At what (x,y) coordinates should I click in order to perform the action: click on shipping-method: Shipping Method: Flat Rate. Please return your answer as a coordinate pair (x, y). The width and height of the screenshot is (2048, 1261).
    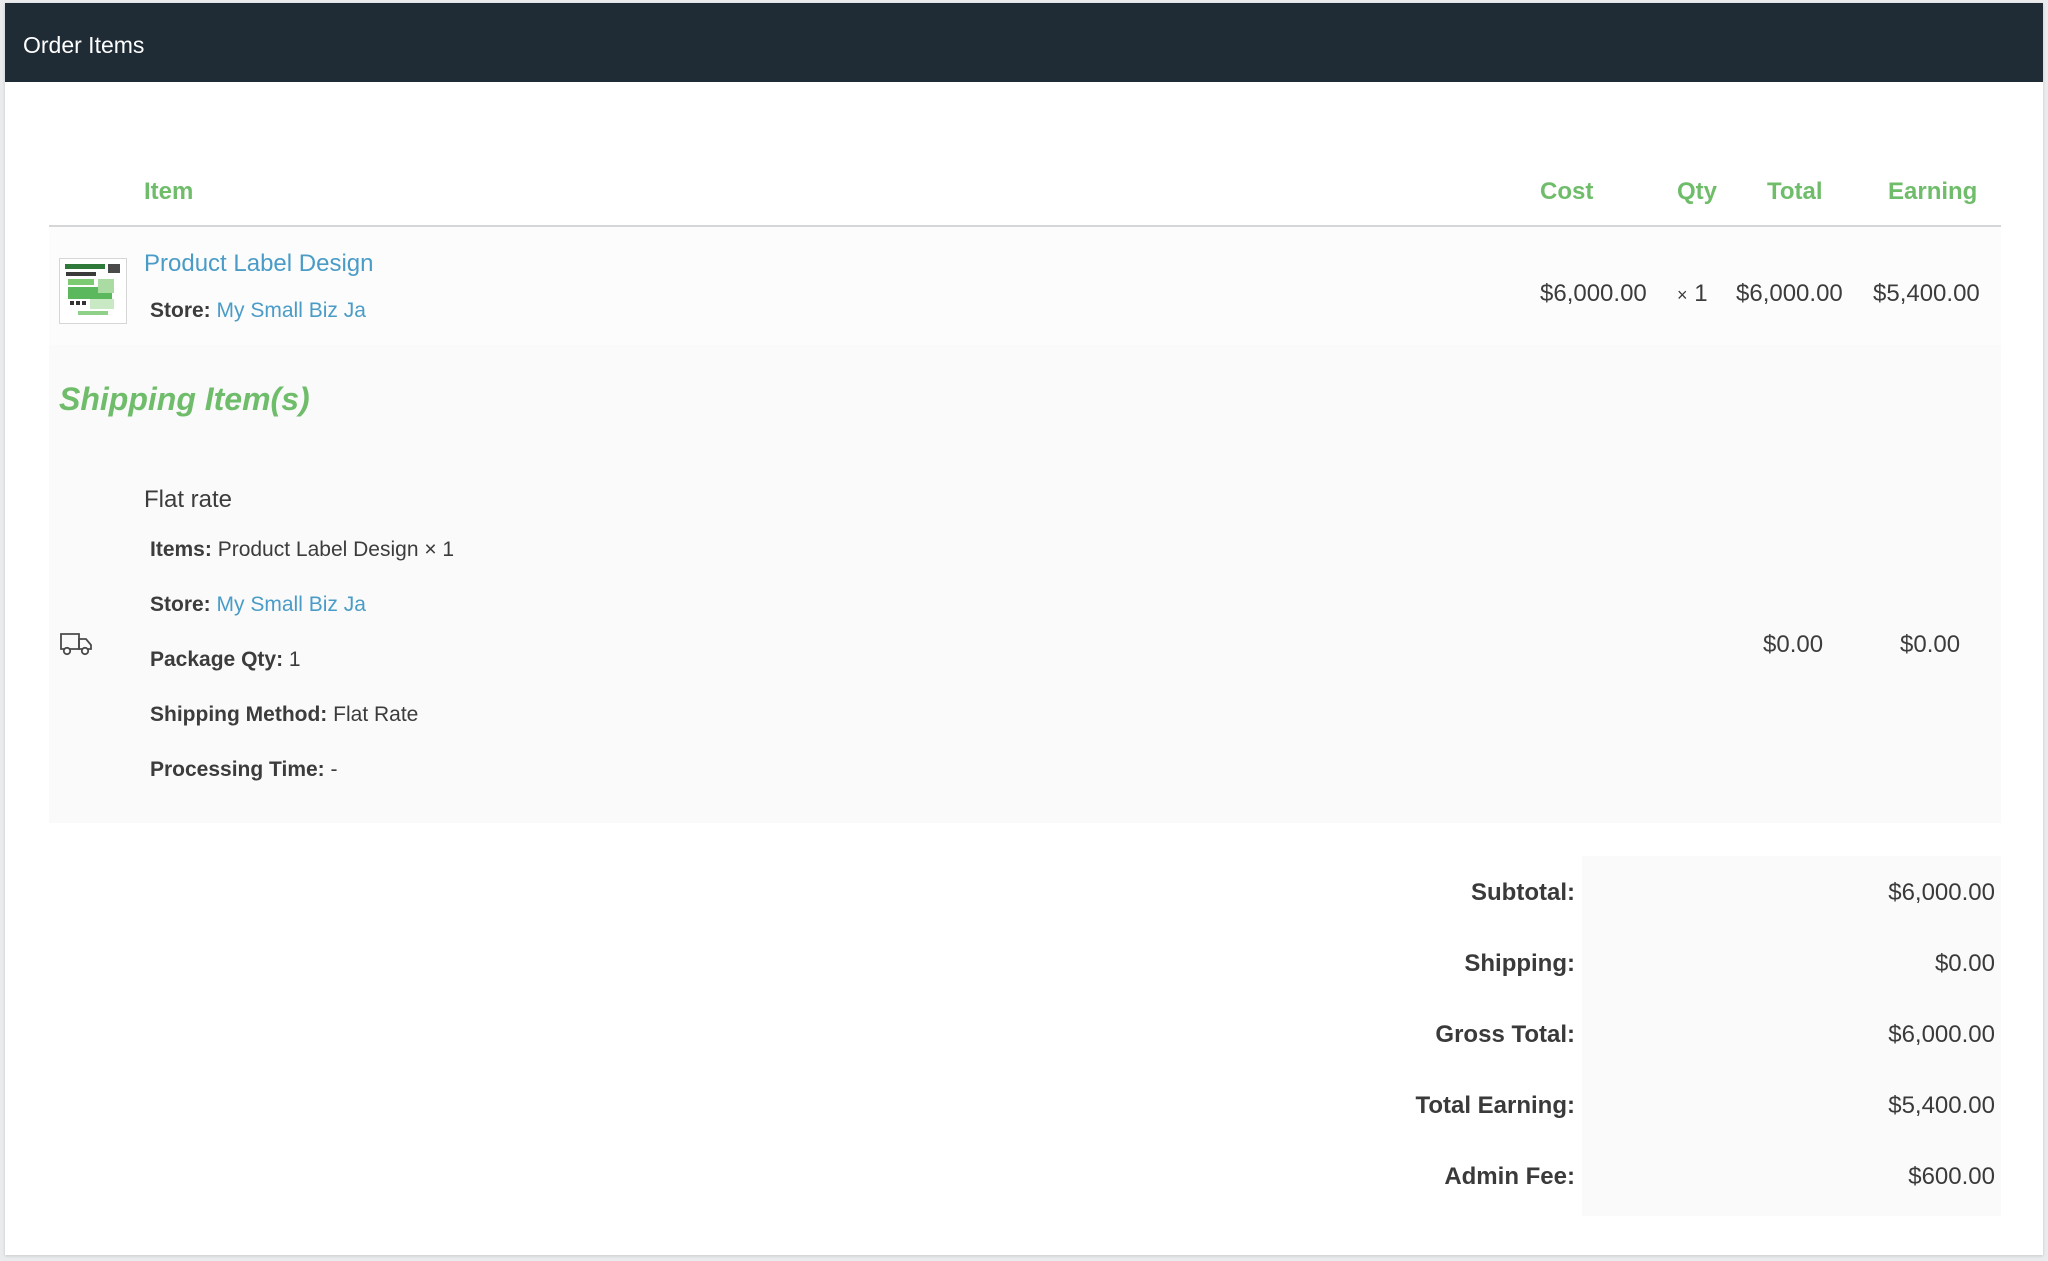
    Looking at the image, I should click on (284, 715).